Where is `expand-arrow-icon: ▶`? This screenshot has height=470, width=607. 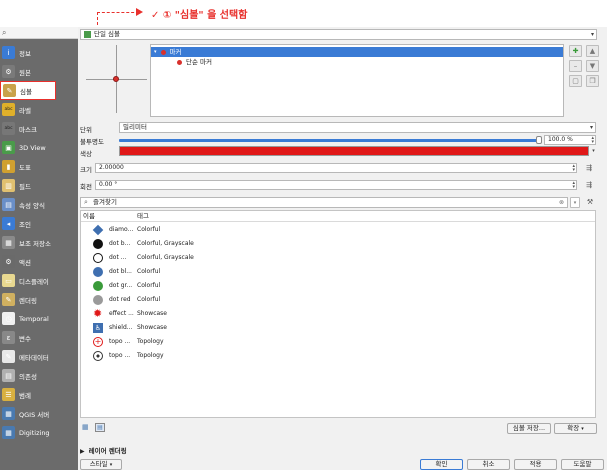 expand-arrow-icon: ▶ is located at coordinates (82, 451).